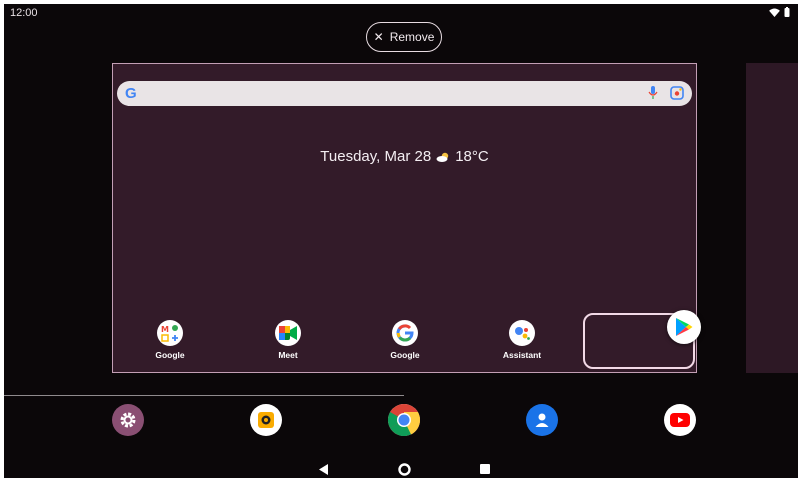  I want to click on partly-cloudy-icon, so click(442, 157).